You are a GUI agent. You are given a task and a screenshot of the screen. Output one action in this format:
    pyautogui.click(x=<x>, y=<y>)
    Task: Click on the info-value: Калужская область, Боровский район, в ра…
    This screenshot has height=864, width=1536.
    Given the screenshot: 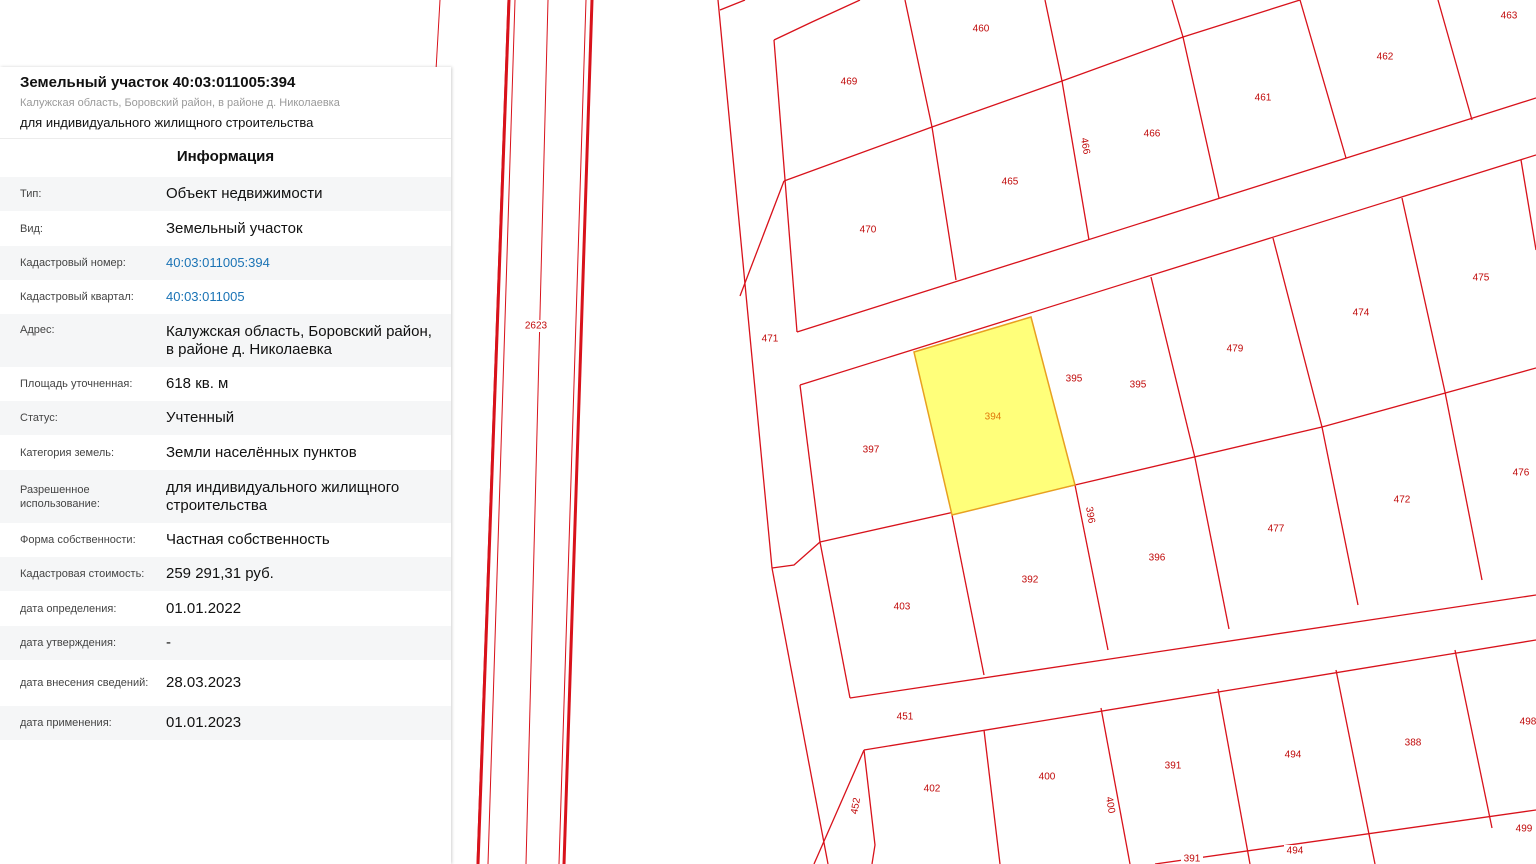 What is the action you would take?
    pyautogui.click(x=299, y=340)
    